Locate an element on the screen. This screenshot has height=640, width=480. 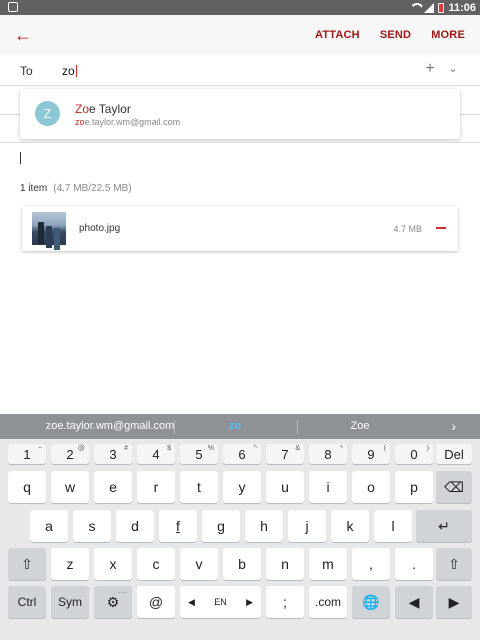
caret-left-icon: ◀ is located at coordinates (191, 601).